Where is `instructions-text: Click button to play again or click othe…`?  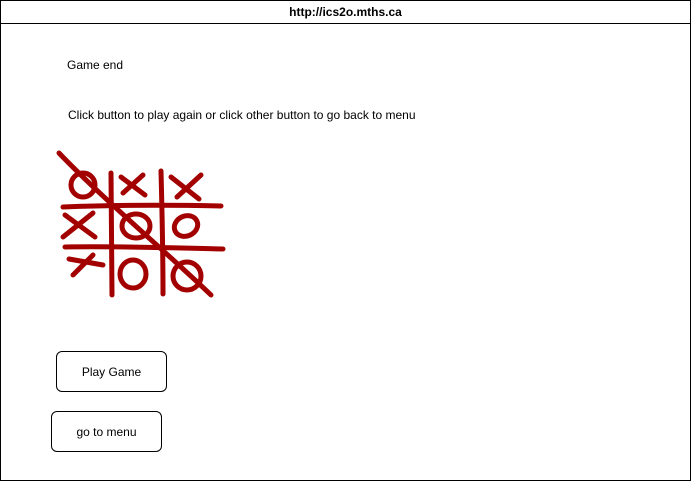 instructions-text: Click button to play again or click othe… is located at coordinates (242, 115).